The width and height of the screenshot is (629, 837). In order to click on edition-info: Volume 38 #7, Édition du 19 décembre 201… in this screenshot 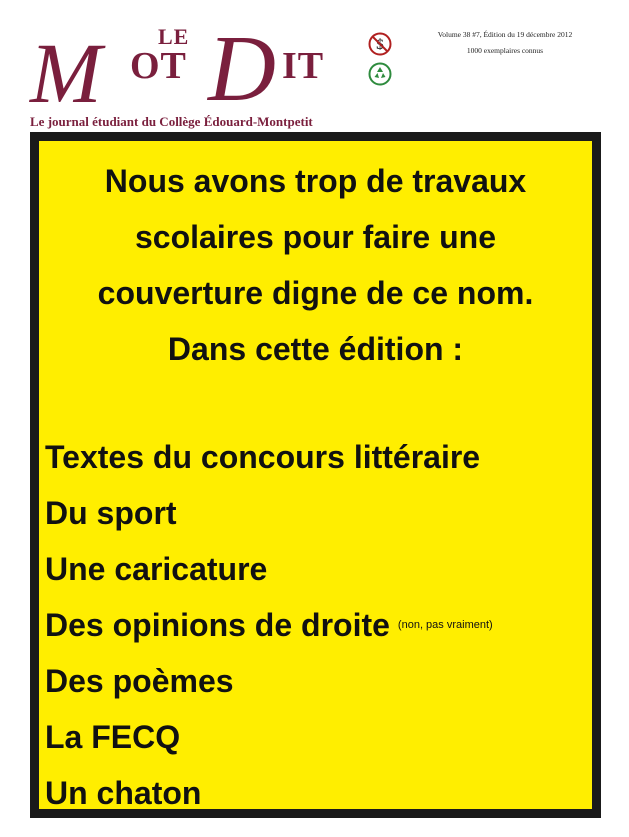, I will do `click(505, 42)`.